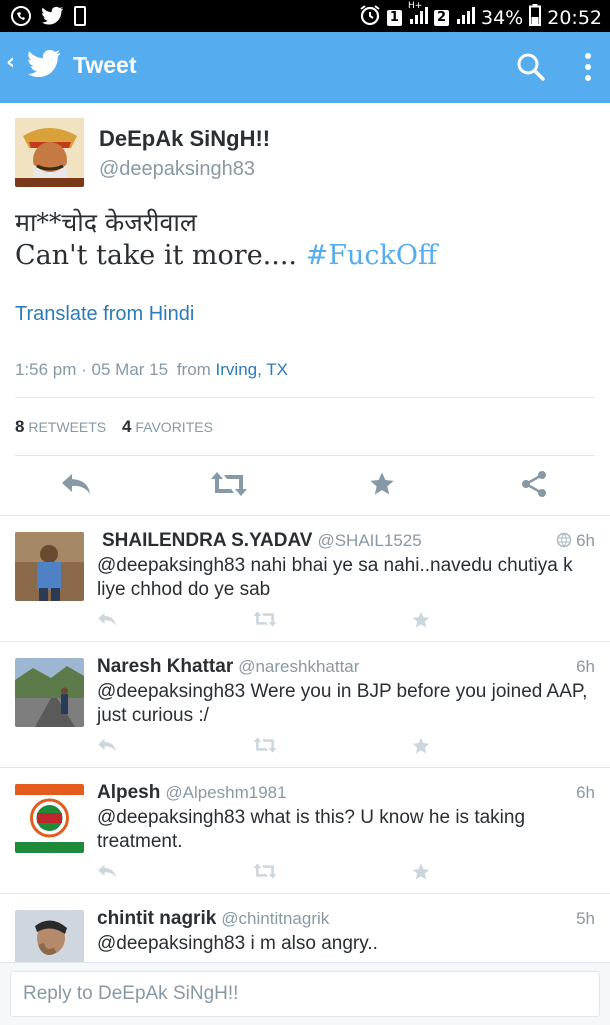  Describe the element at coordinates (535, 17) in the screenshot. I see `battery-icon` at that location.